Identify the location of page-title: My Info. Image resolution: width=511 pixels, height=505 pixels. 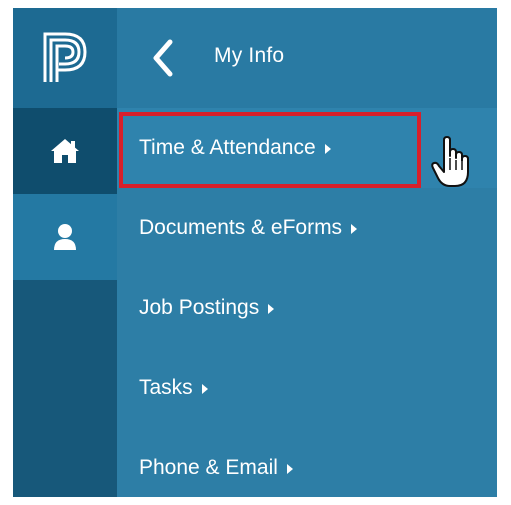
(249, 55).